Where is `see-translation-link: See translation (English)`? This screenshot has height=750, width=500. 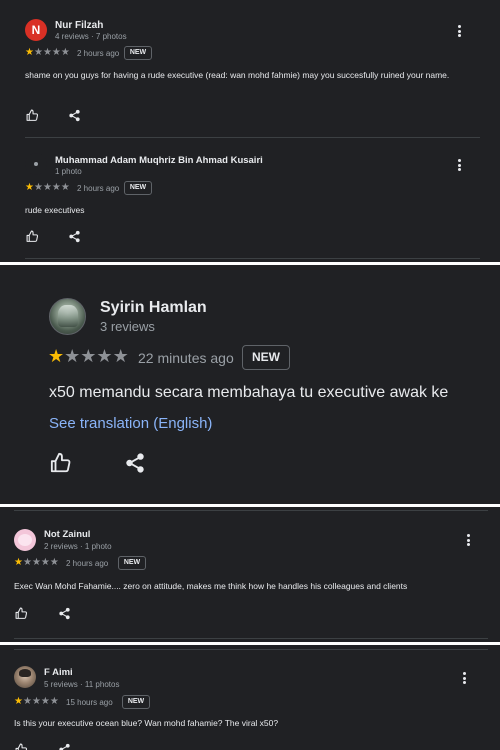 see-translation-link: See translation (English) is located at coordinates (130, 423).